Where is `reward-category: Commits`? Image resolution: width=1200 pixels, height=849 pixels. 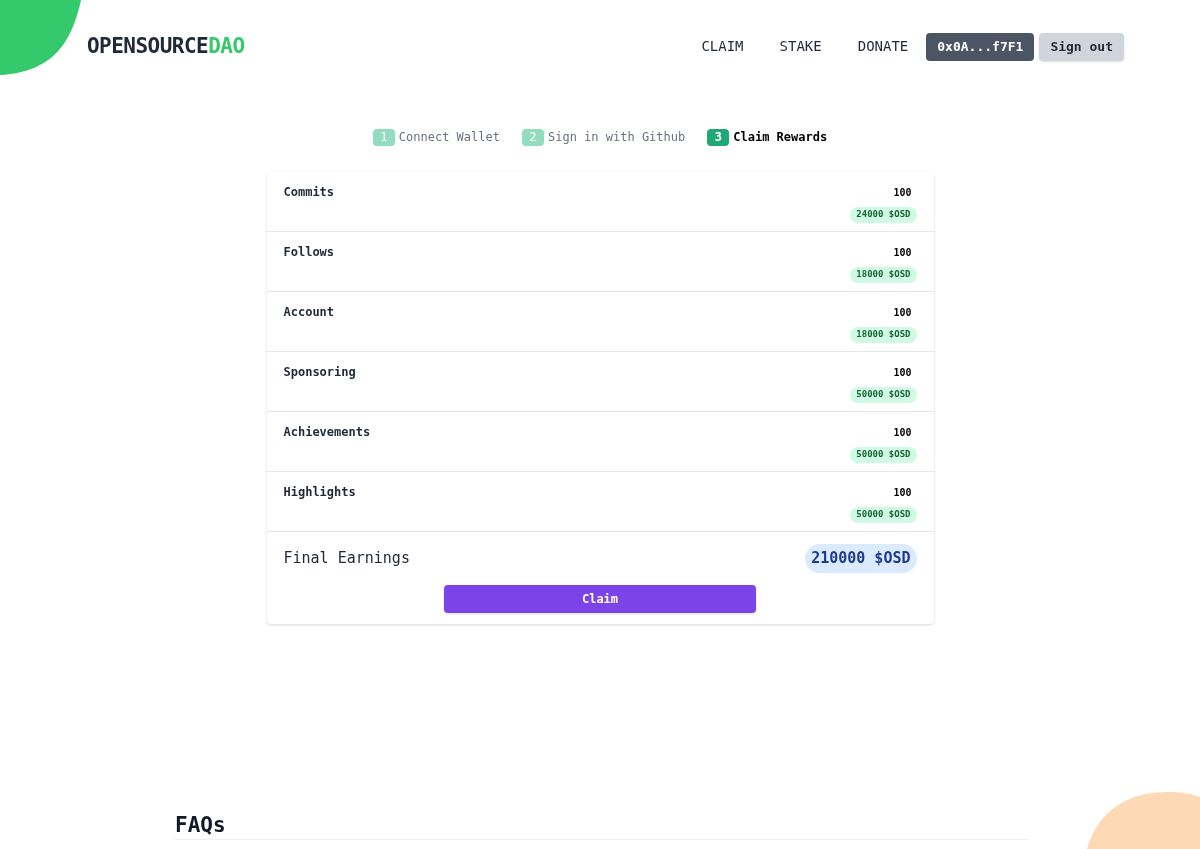 reward-category: Commits is located at coordinates (309, 192).